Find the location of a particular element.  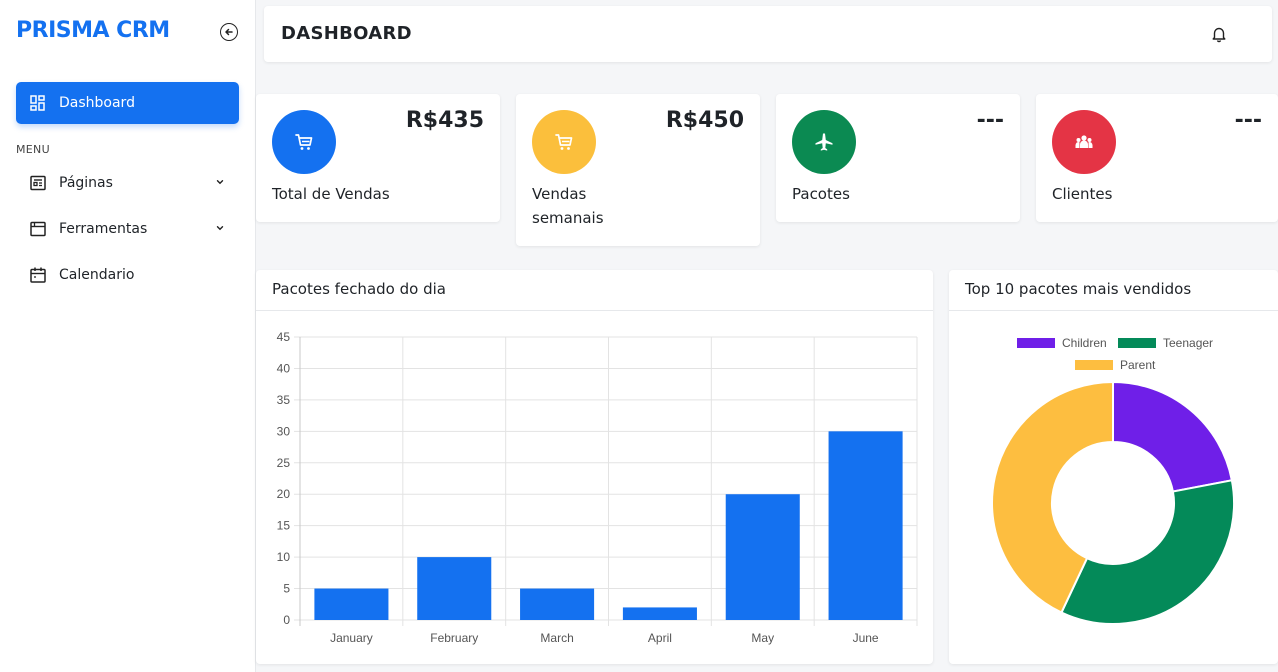

y-tick-label: 45 is located at coordinates (284, 337).